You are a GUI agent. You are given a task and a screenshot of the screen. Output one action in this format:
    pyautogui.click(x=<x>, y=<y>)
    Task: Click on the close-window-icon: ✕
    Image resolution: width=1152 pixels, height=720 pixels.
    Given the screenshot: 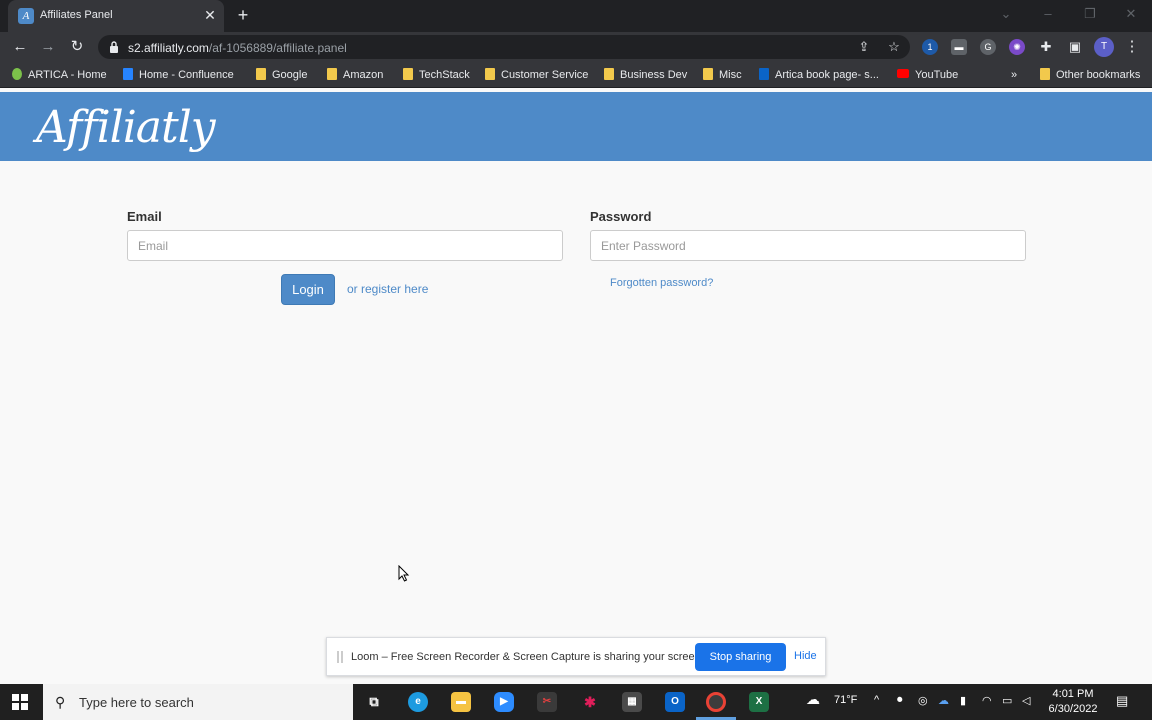 What is the action you would take?
    pyautogui.click(x=1131, y=14)
    